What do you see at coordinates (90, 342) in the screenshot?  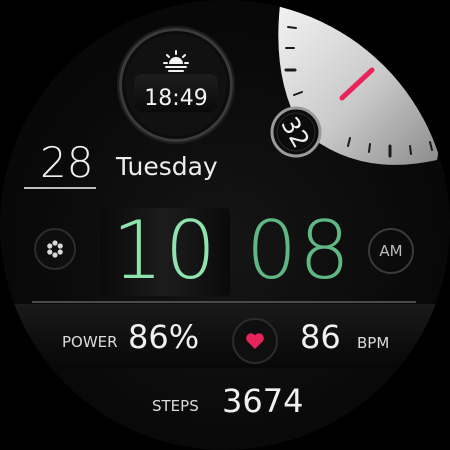 I see `power-label: POWER` at bounding box center [90, 342].